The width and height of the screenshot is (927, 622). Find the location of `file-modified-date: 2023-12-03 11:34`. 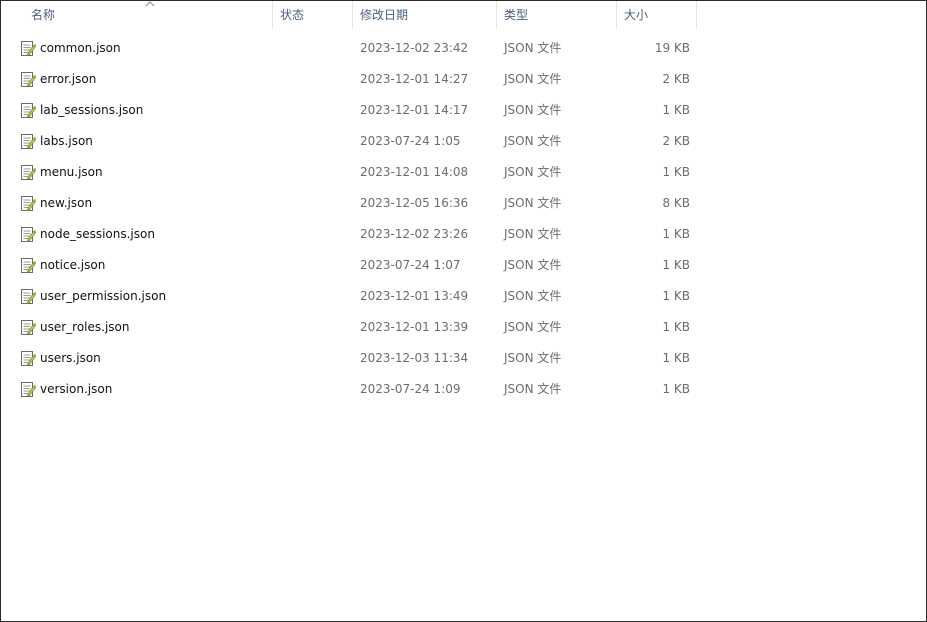

file-modified-date: 2023-12-03 11:34 is located at coordinates (414, 358).